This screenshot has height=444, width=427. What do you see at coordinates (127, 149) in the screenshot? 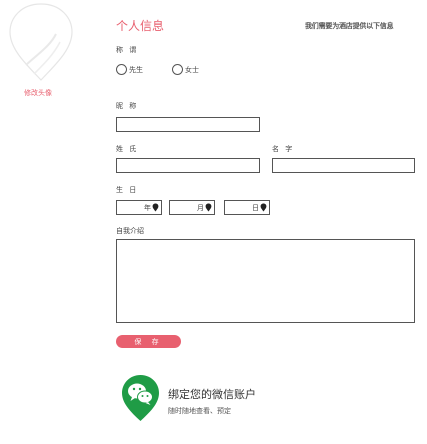
I see `surname-label: 姓 氏` at bounding box center [127, 149].